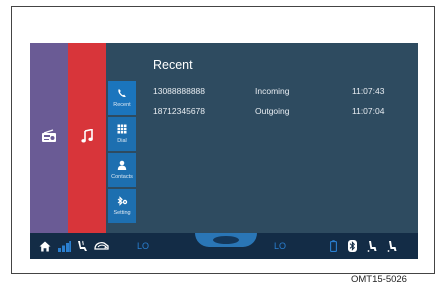 This screenshot has height=290, width=448. I want to click on phone-battery-icon, so click(333, 246).